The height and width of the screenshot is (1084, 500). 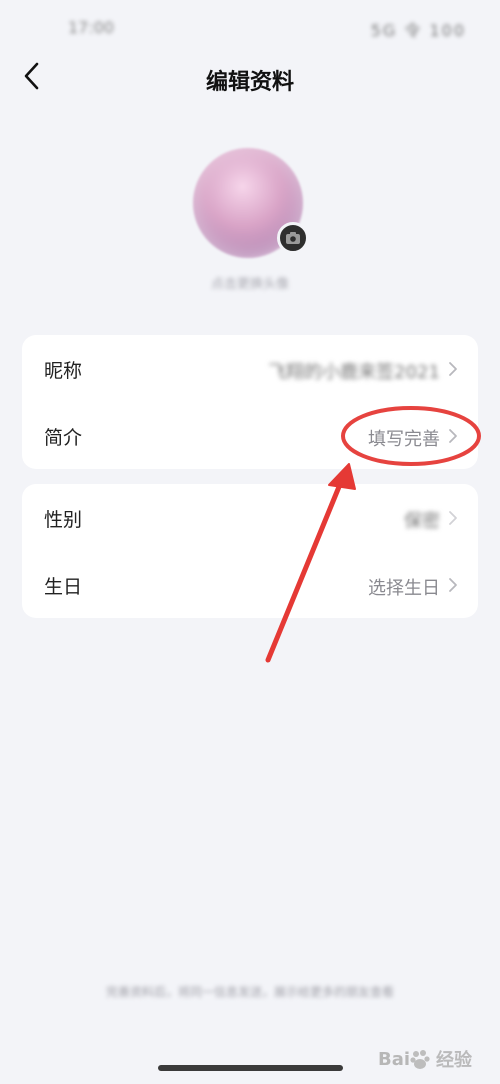 What do you see at coordinates (63, 520) in the screenshot?
I see `gender-label: 性别` at bounding box center [63, 520].